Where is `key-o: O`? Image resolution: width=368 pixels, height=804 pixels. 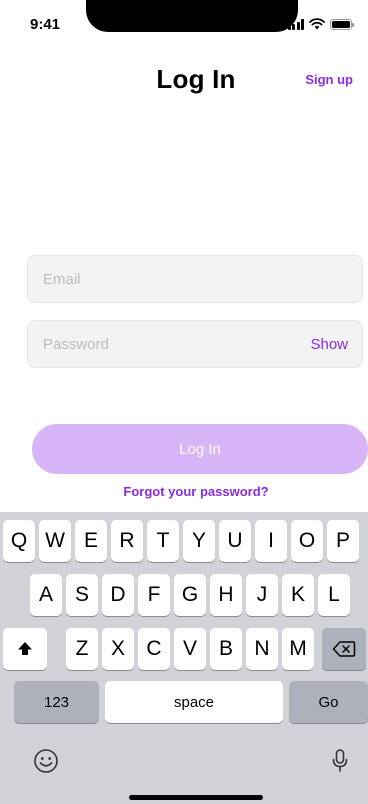 key-o: O is located at coordinates (307, 541).